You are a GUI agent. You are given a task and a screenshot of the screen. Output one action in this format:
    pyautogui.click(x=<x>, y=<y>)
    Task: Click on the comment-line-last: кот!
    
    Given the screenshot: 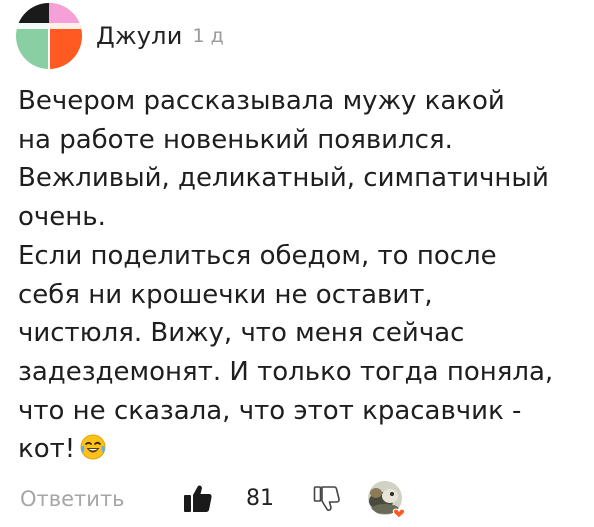 What is the action you would take?
    pyautogui.click(x=303, y=449)
    